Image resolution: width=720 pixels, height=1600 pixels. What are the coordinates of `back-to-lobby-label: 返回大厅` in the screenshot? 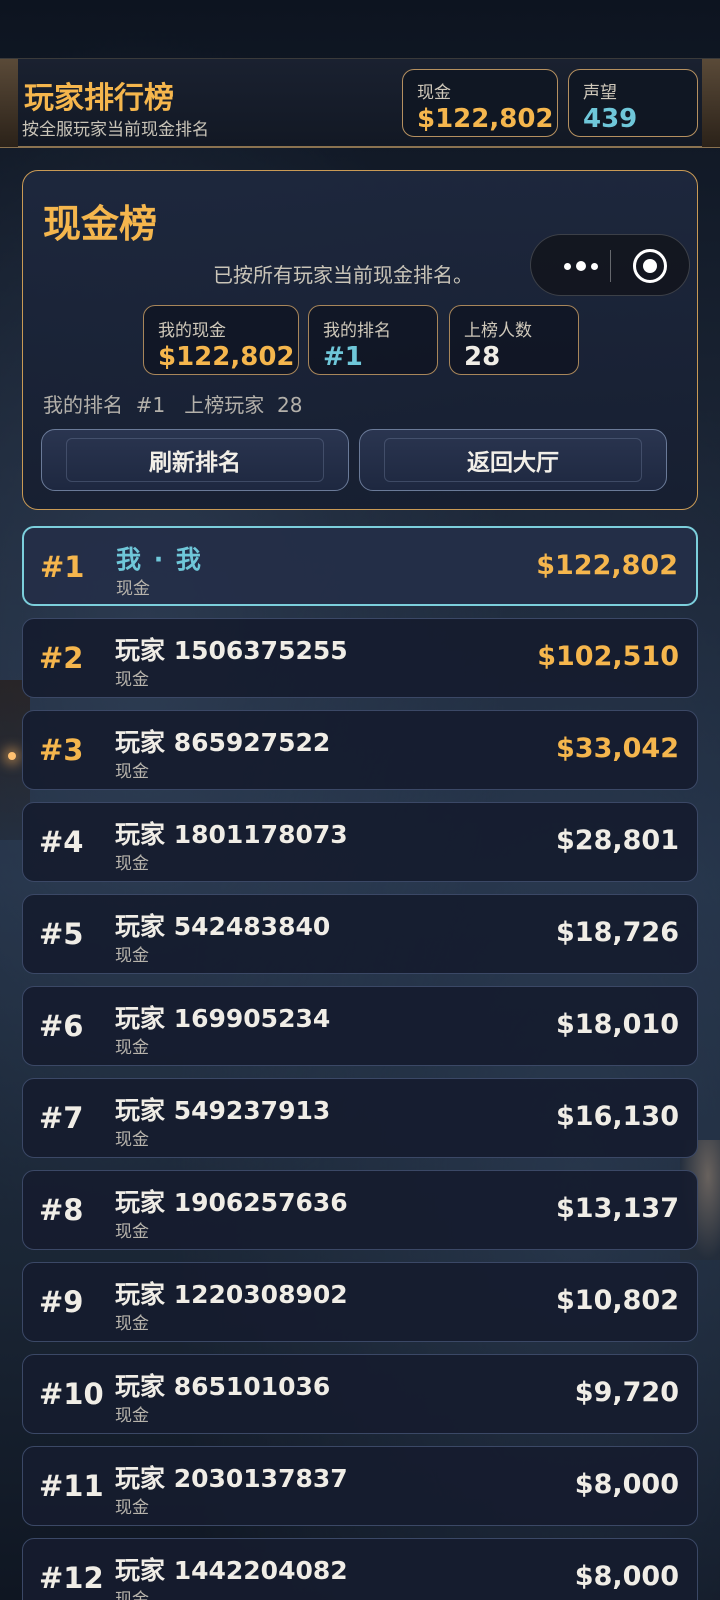 It's located at (513, 463).